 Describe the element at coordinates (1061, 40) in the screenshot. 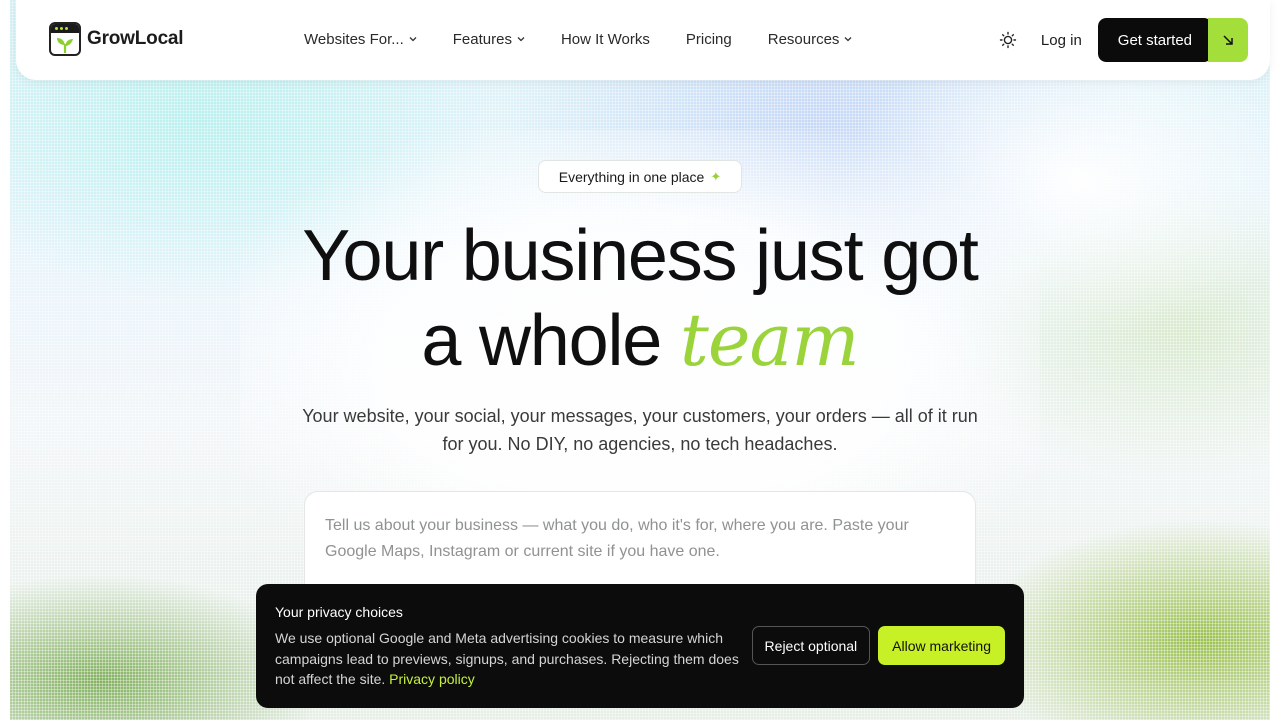

I see `login-link: Log in` at that location.